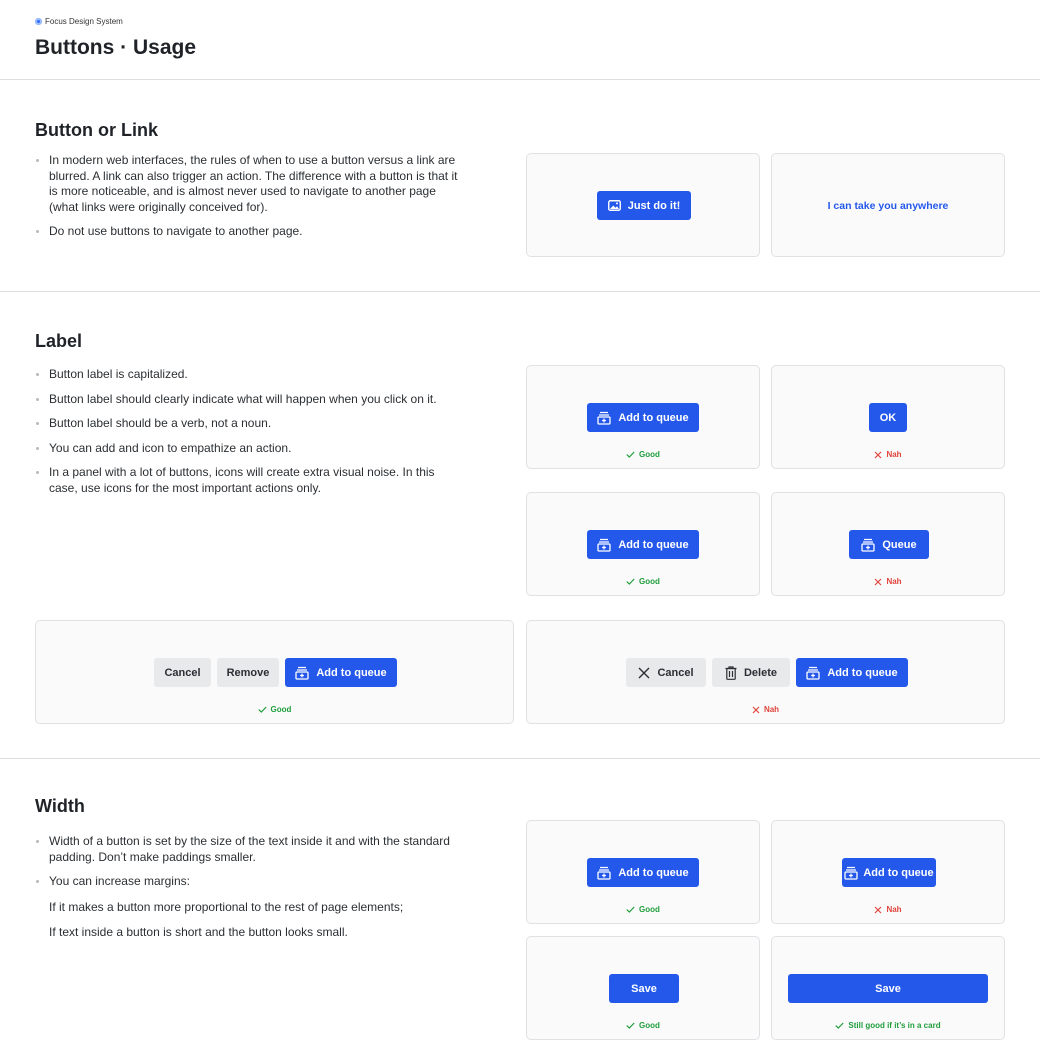 The width and height of the screenshot is (1040, 1040). Describe the element at coordinates (614, 205) in the screenshot. I see `image-icon` at that location.